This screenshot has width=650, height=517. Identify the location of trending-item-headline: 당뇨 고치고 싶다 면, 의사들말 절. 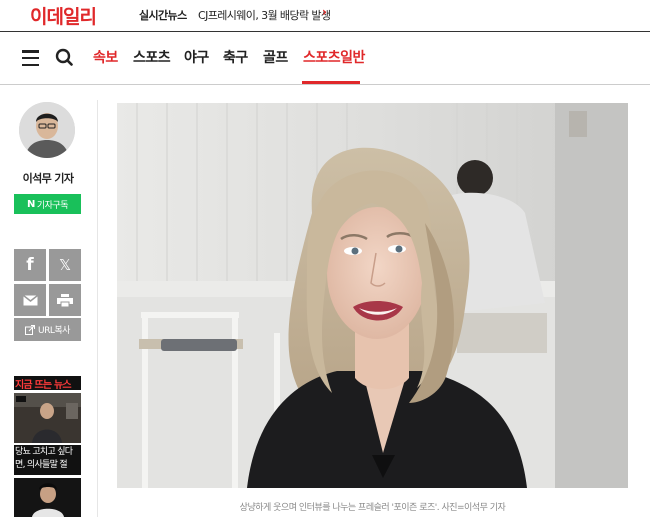
(47, 460).